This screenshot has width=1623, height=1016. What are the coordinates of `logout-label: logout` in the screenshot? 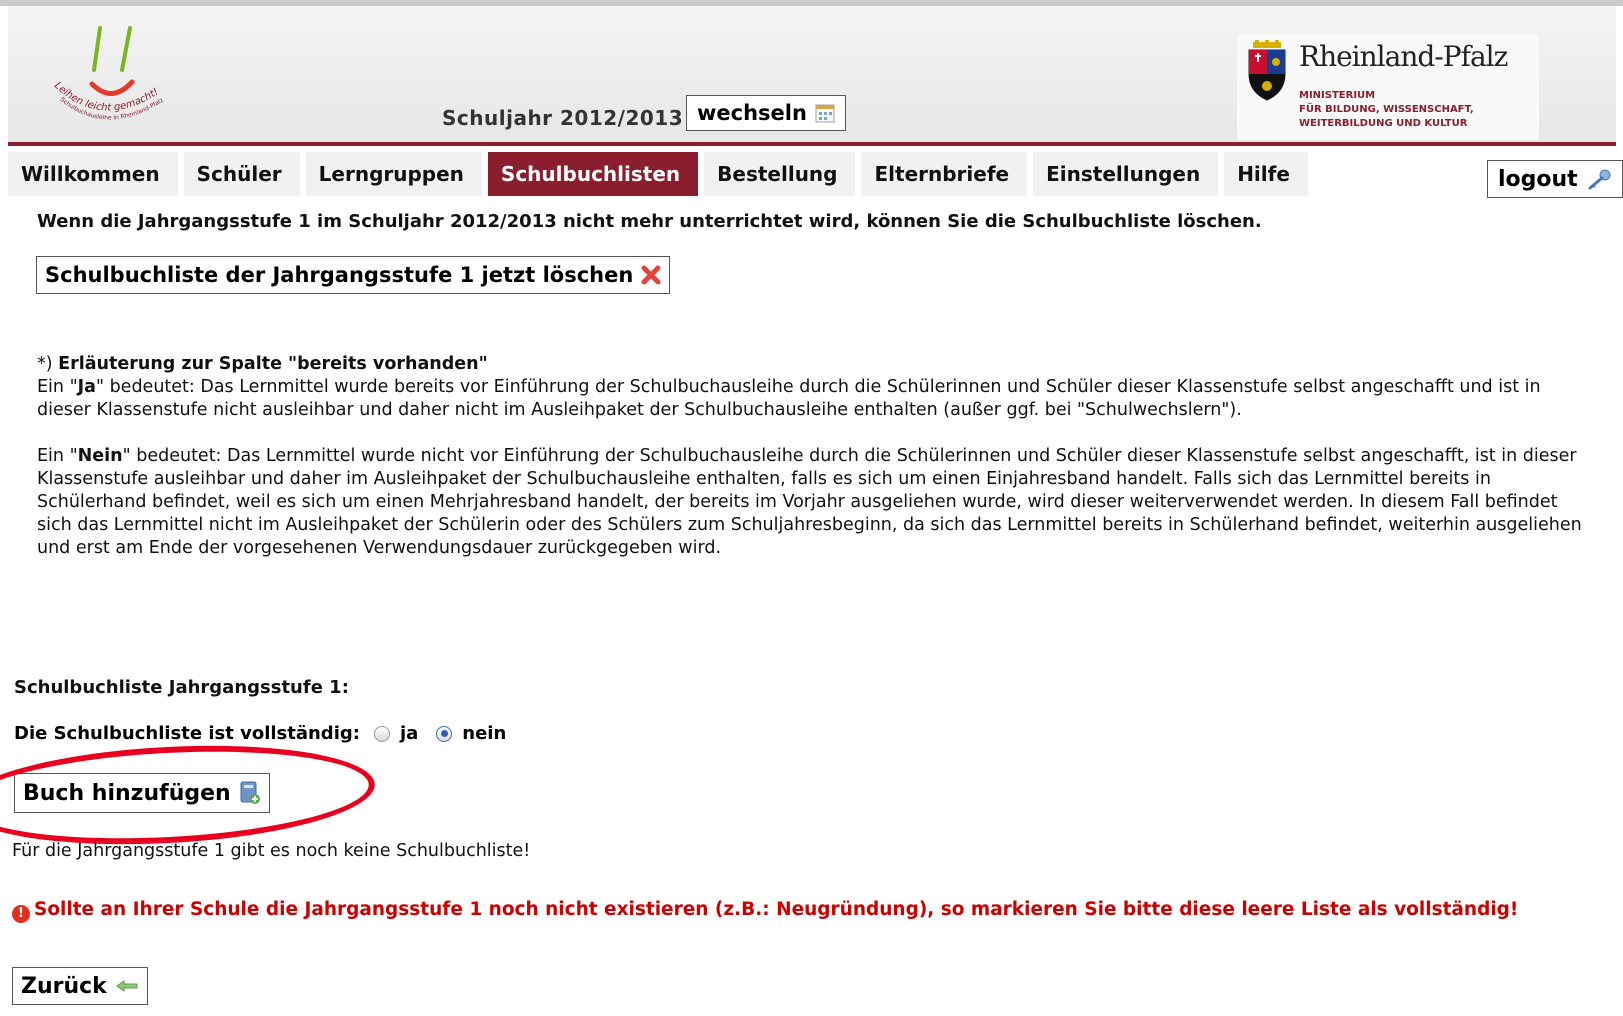 It's located at (1538, 179).